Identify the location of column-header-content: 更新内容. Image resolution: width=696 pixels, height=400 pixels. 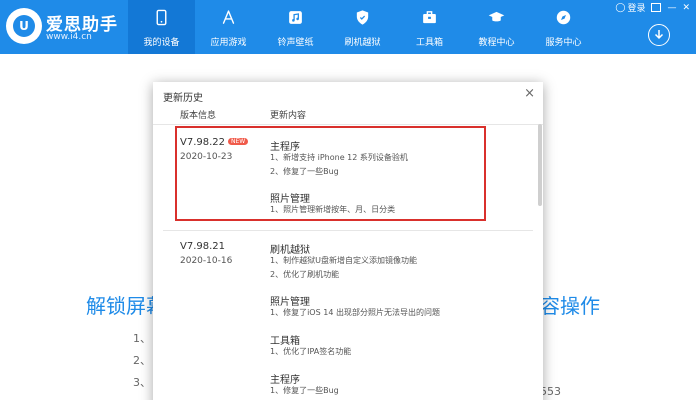
(288, 116).